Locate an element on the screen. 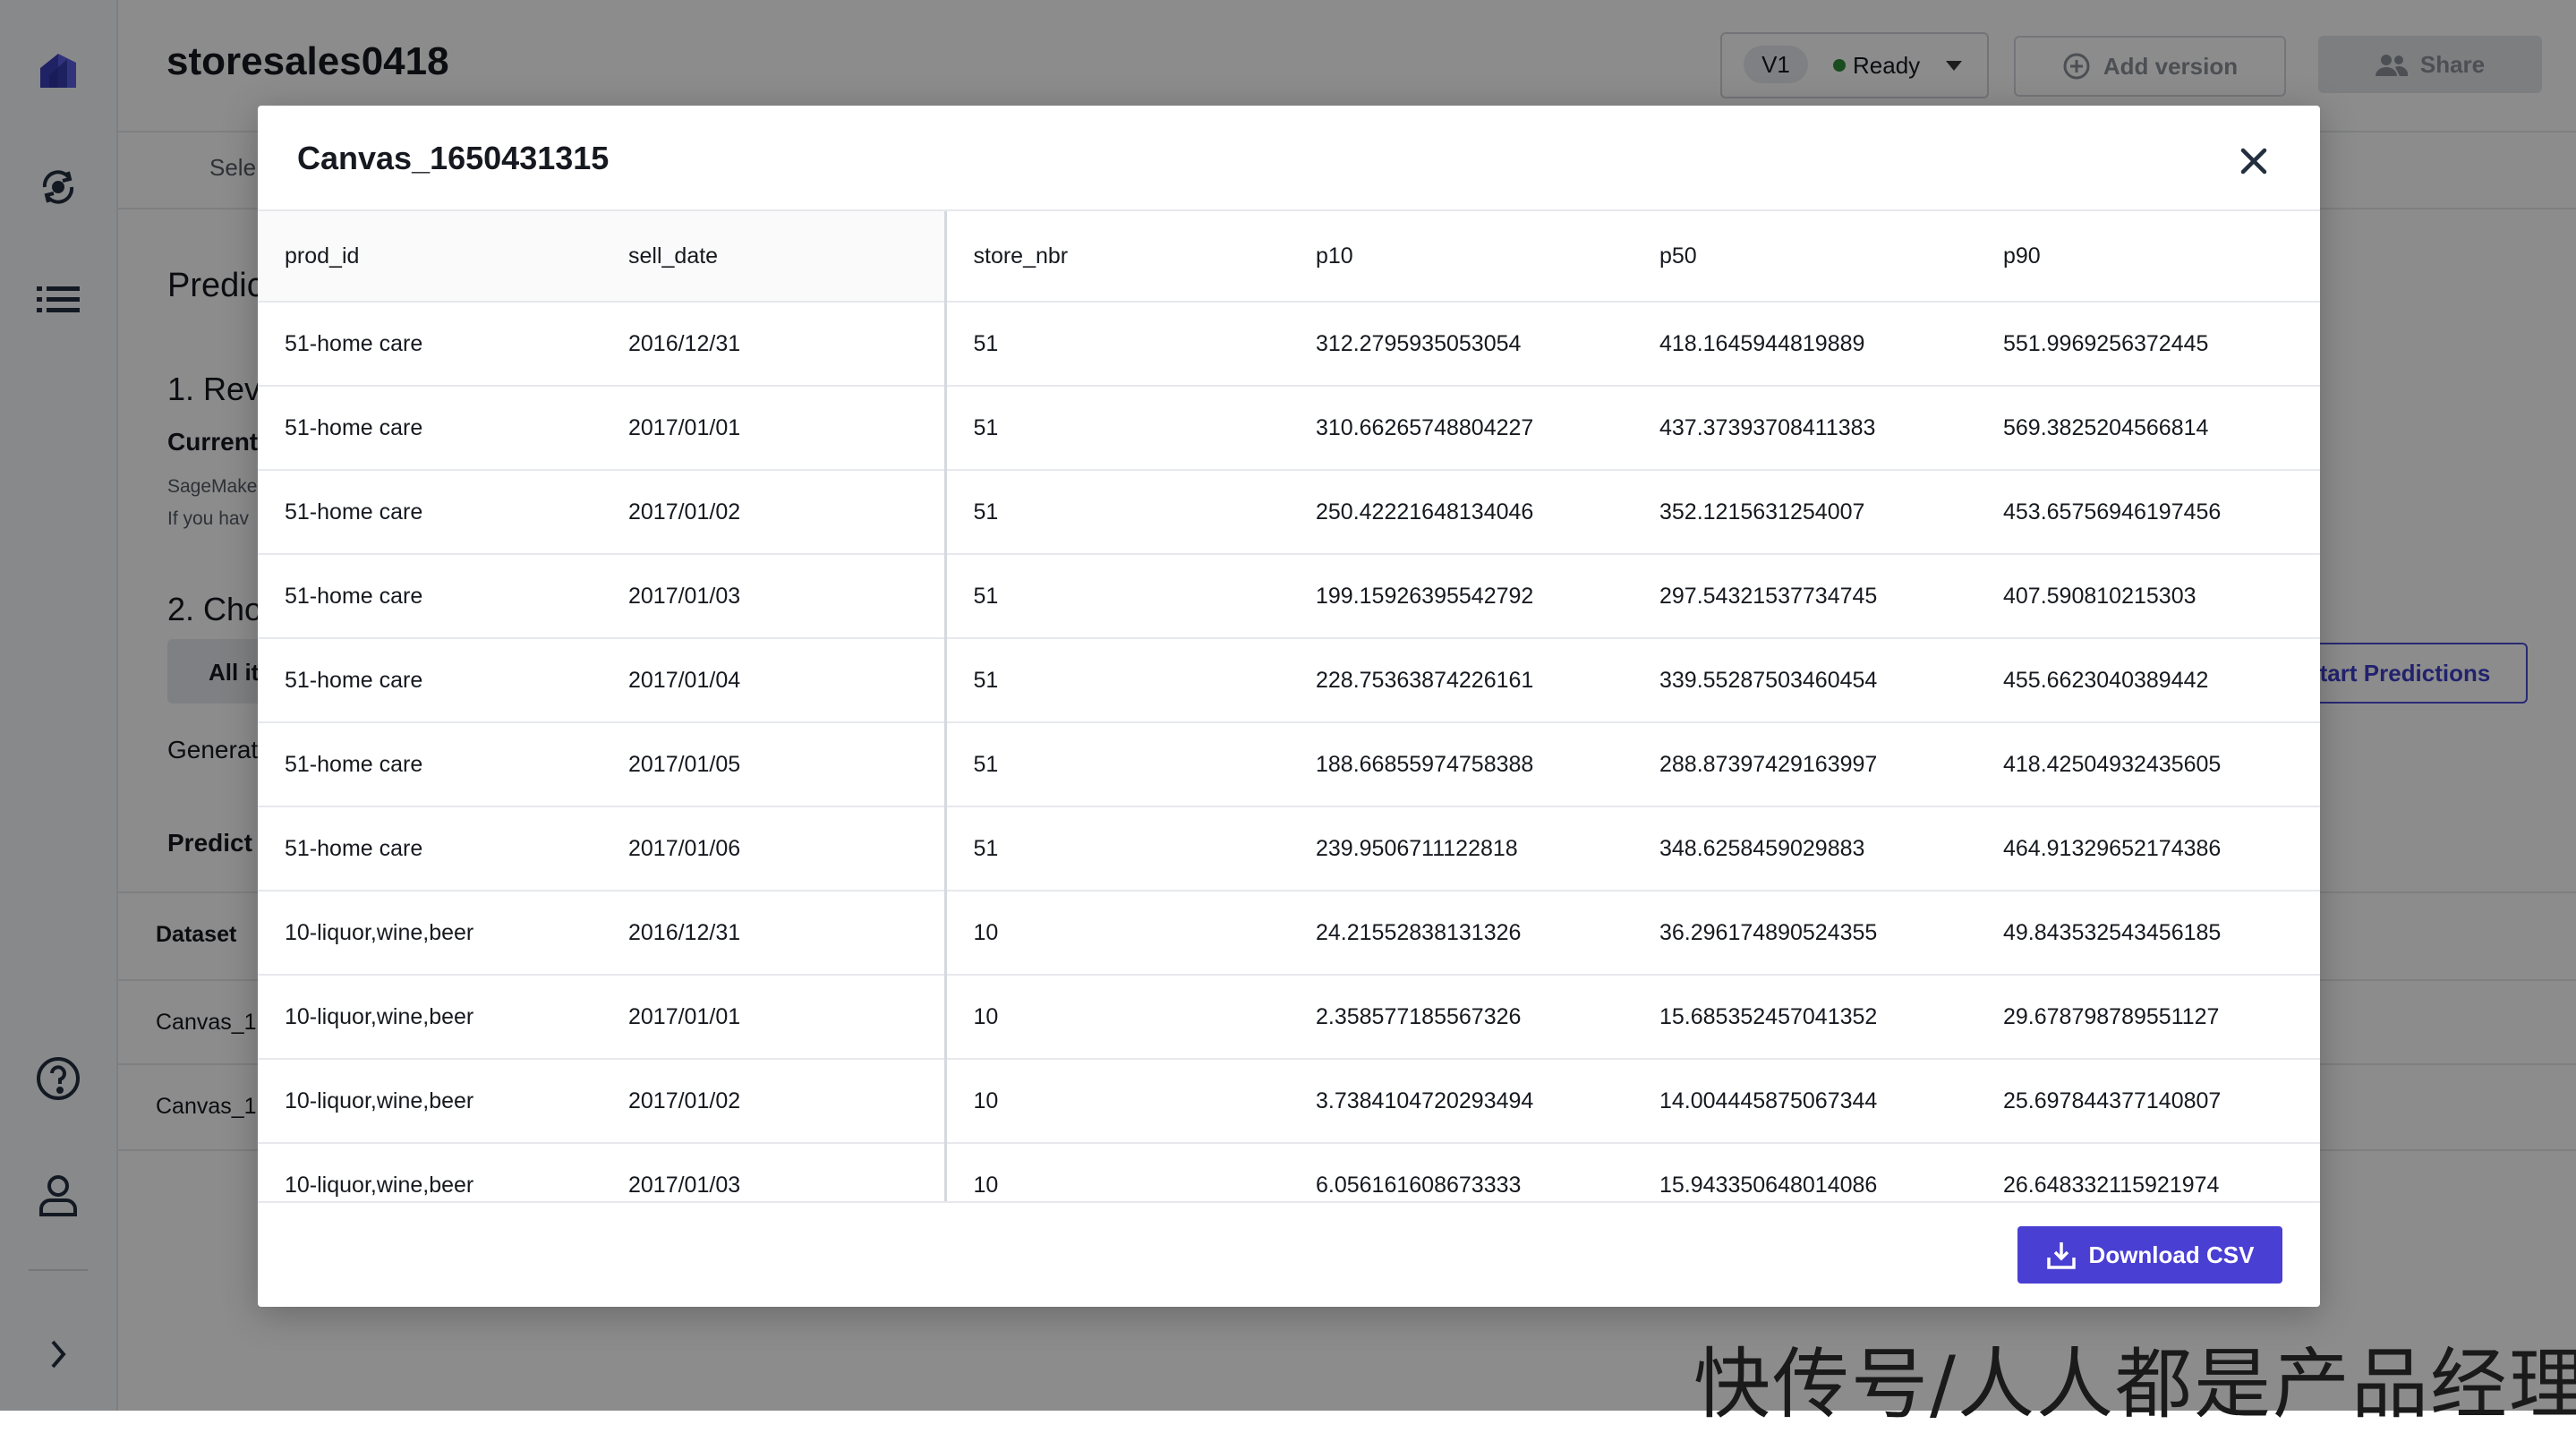  close-icon is located at coordinates (2253, 161).